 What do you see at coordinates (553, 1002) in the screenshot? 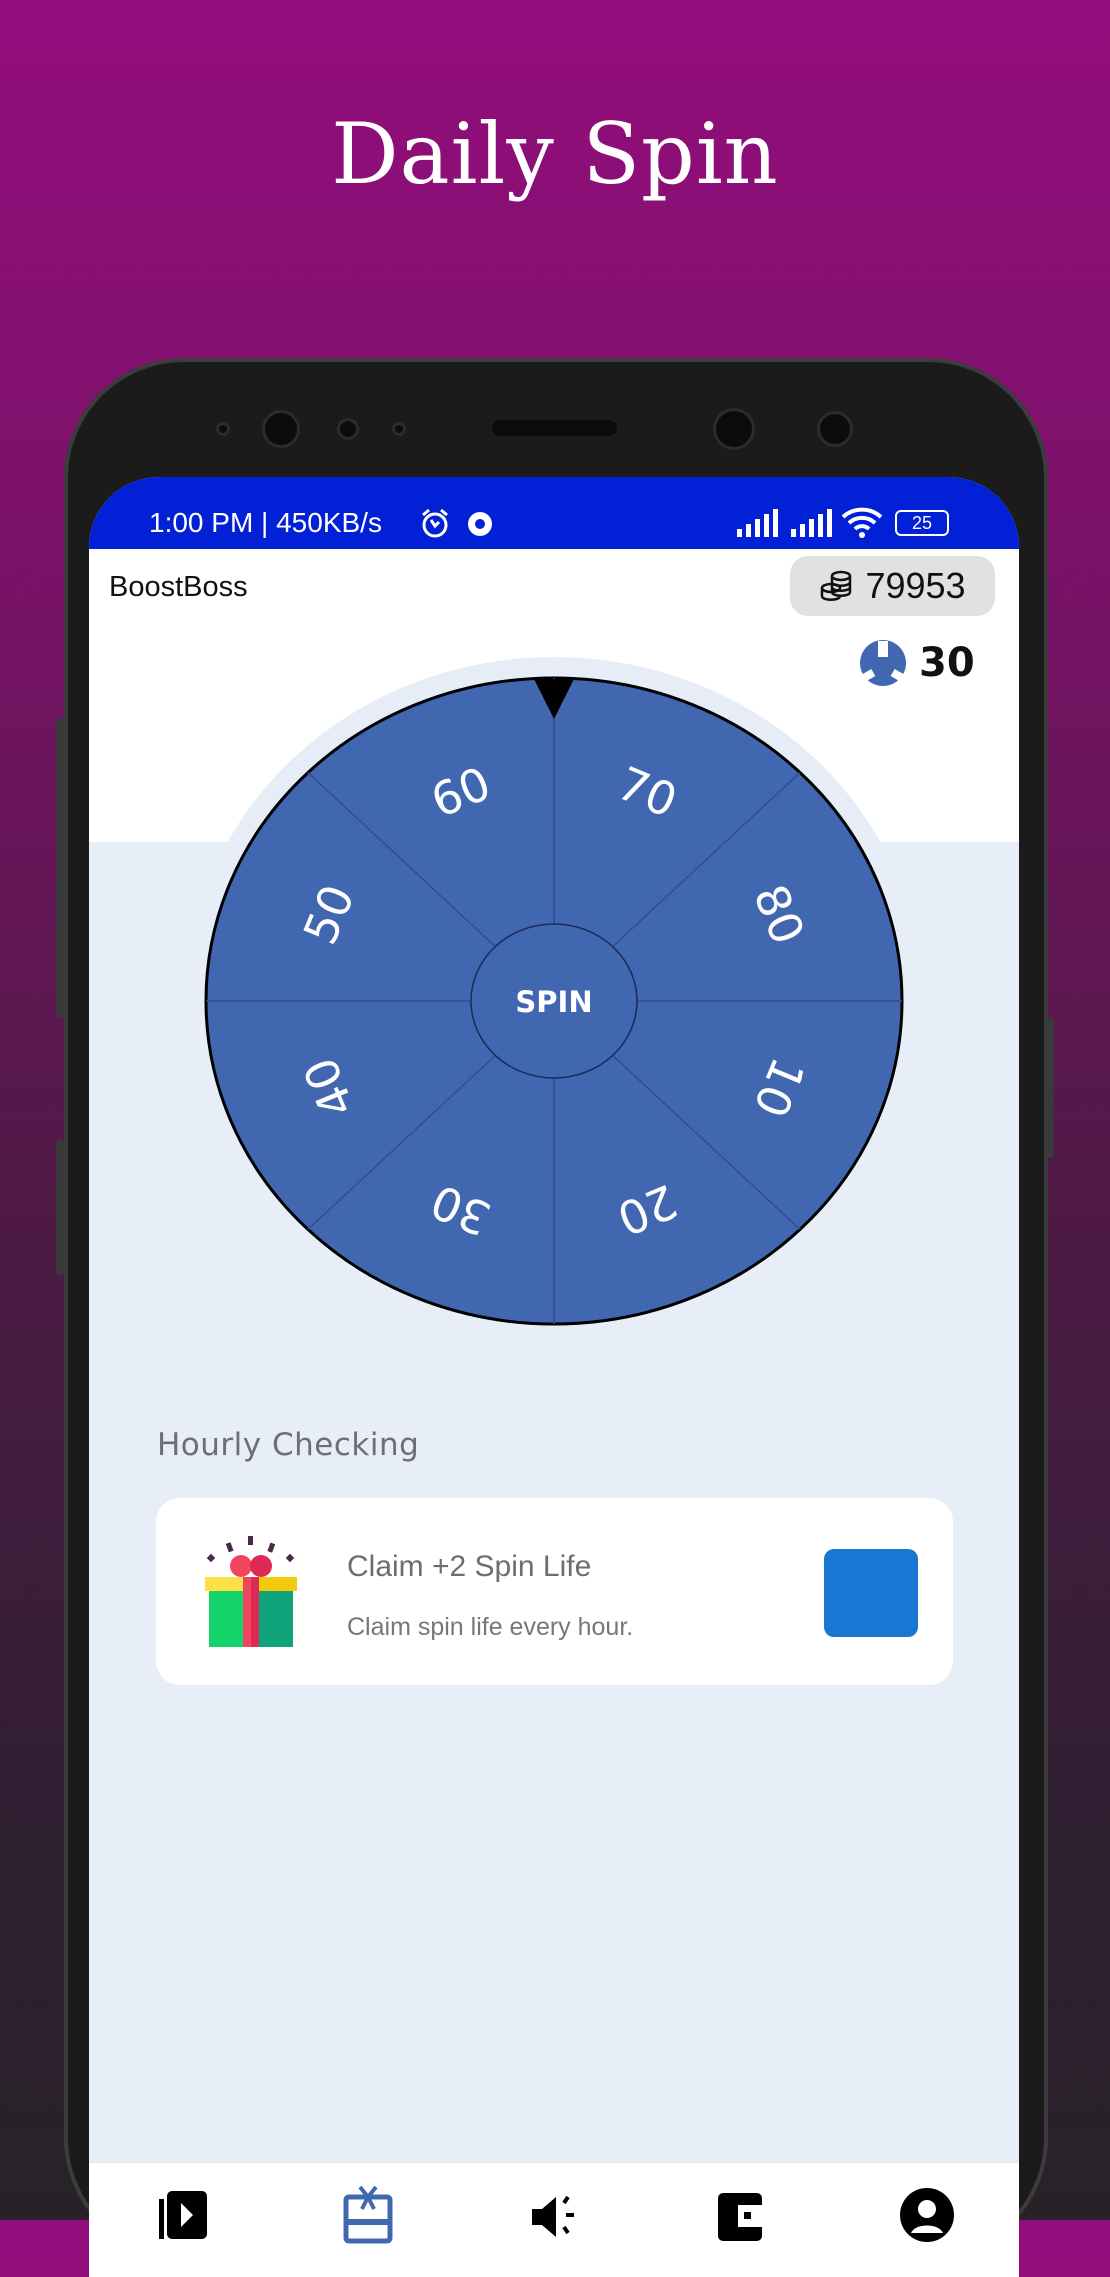
I see `spin-button-label: SPIN` at bounding box center [553, 1002].